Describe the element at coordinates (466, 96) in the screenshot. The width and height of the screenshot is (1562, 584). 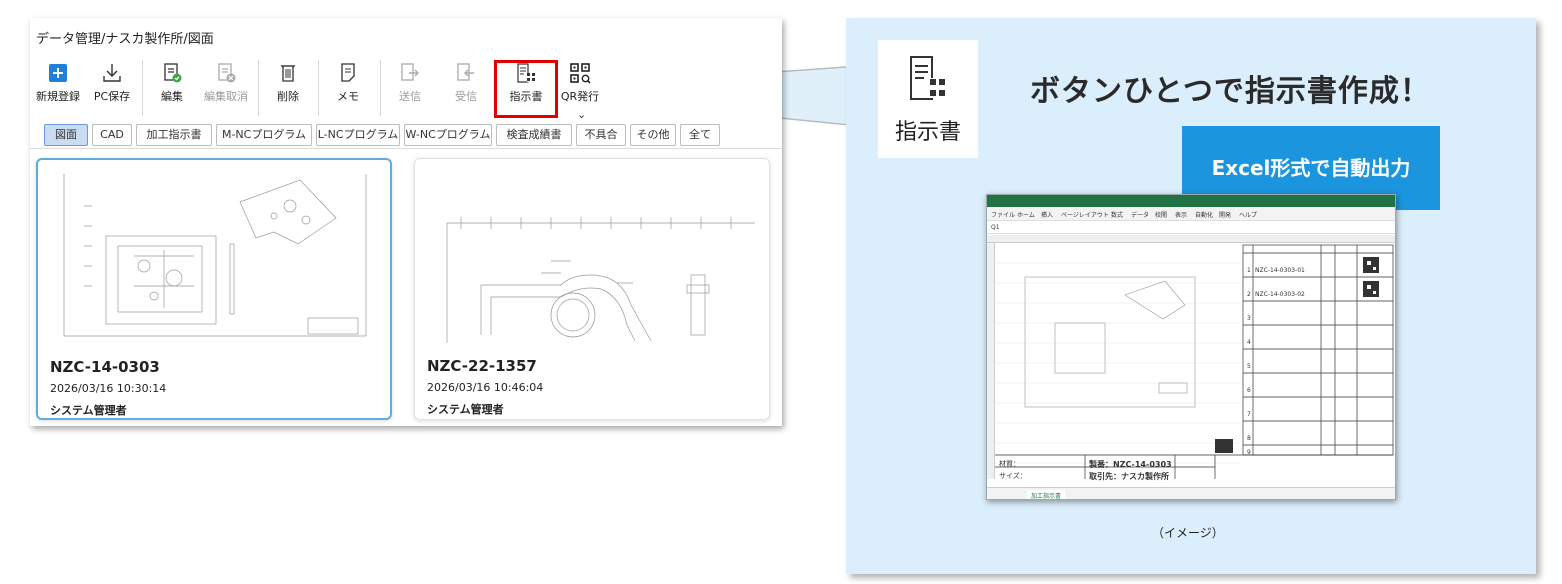
I see `toolbar-label: 受信` at that location.